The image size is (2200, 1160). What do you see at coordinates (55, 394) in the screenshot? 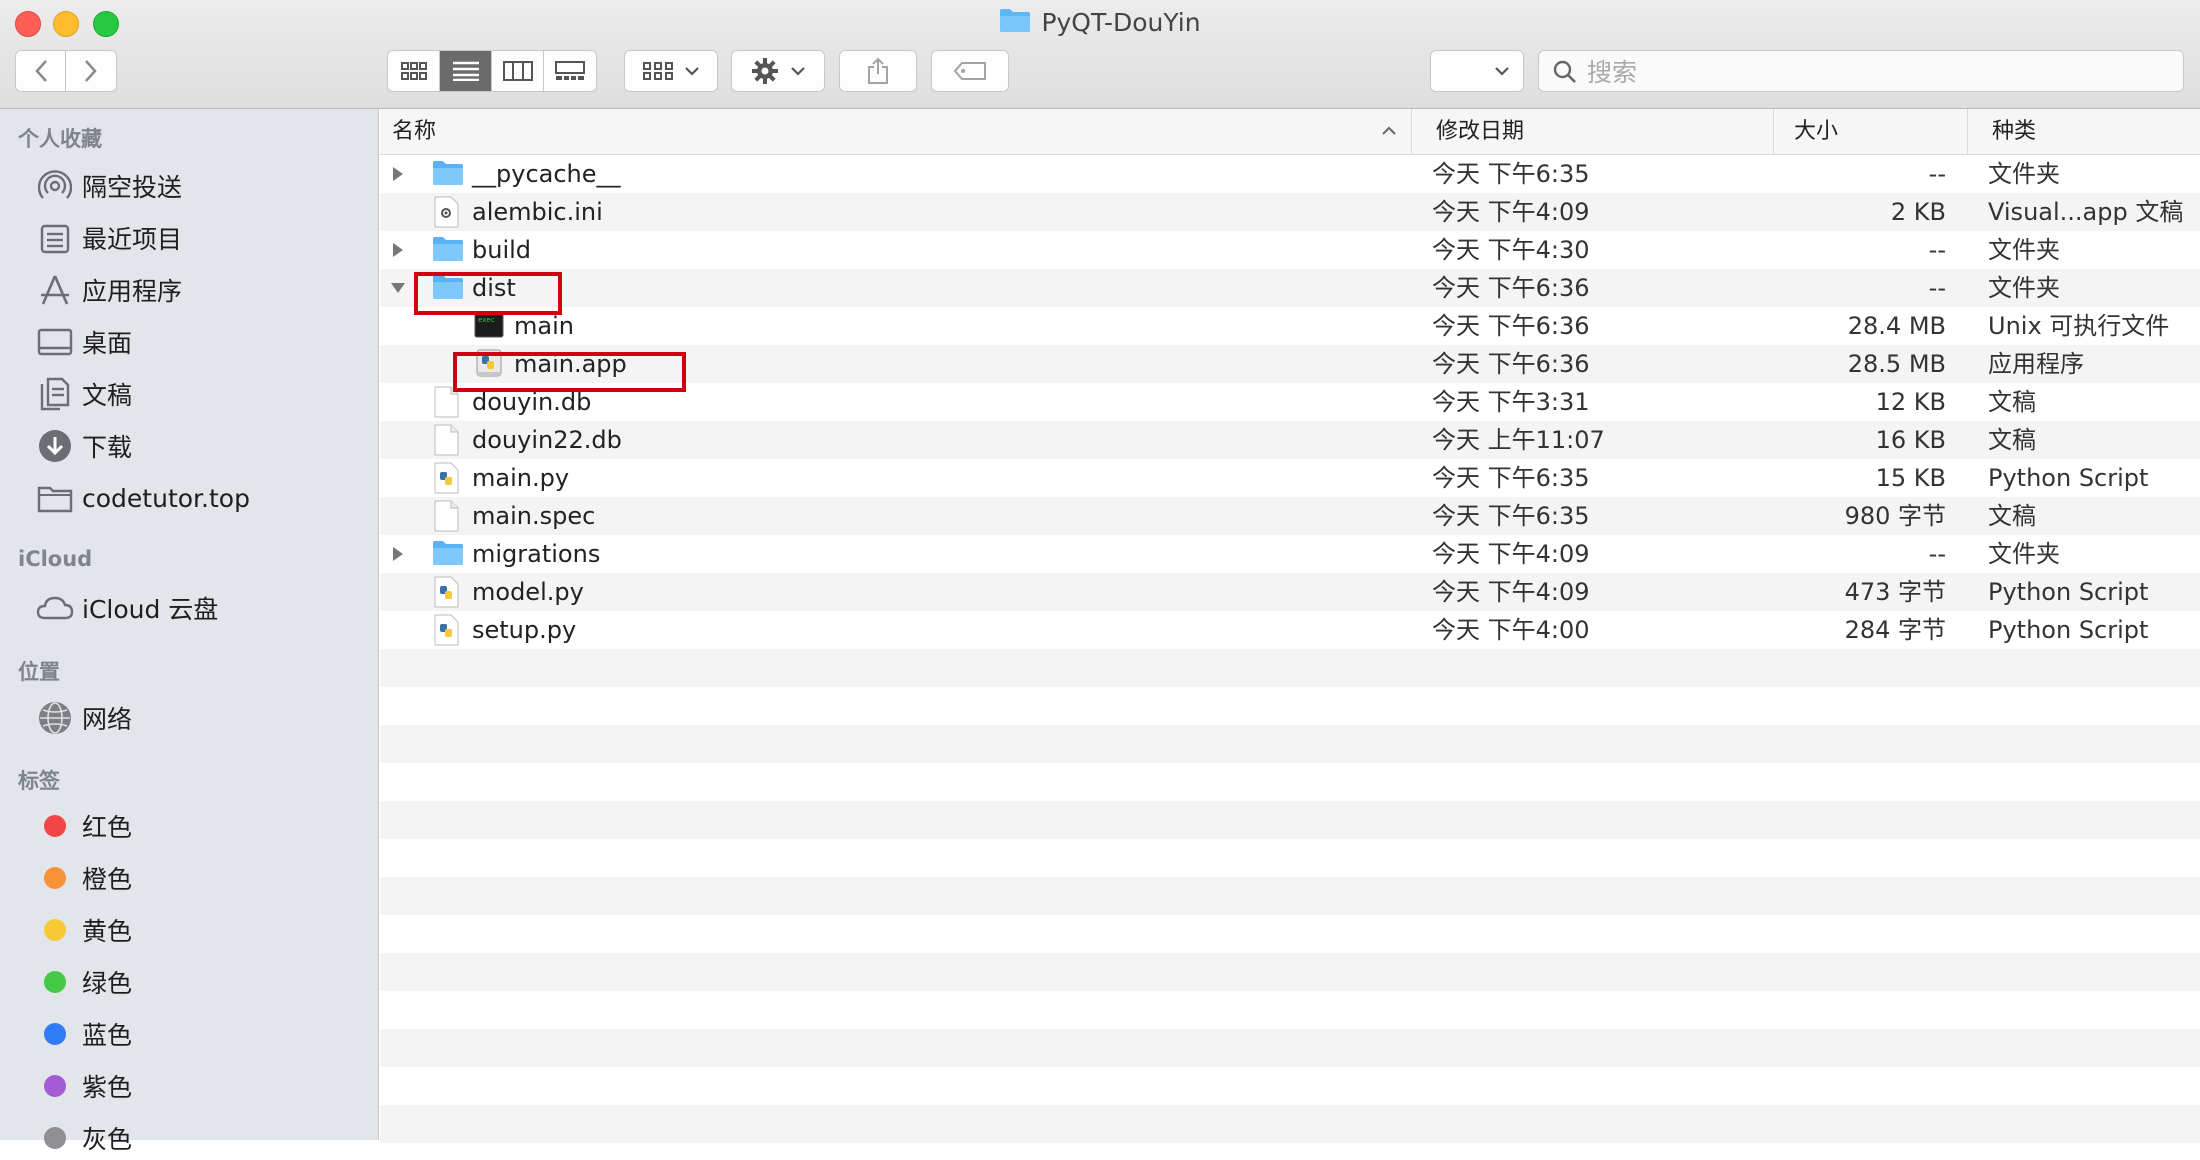
I see `documents-icon` at bounding box center [55, 394].